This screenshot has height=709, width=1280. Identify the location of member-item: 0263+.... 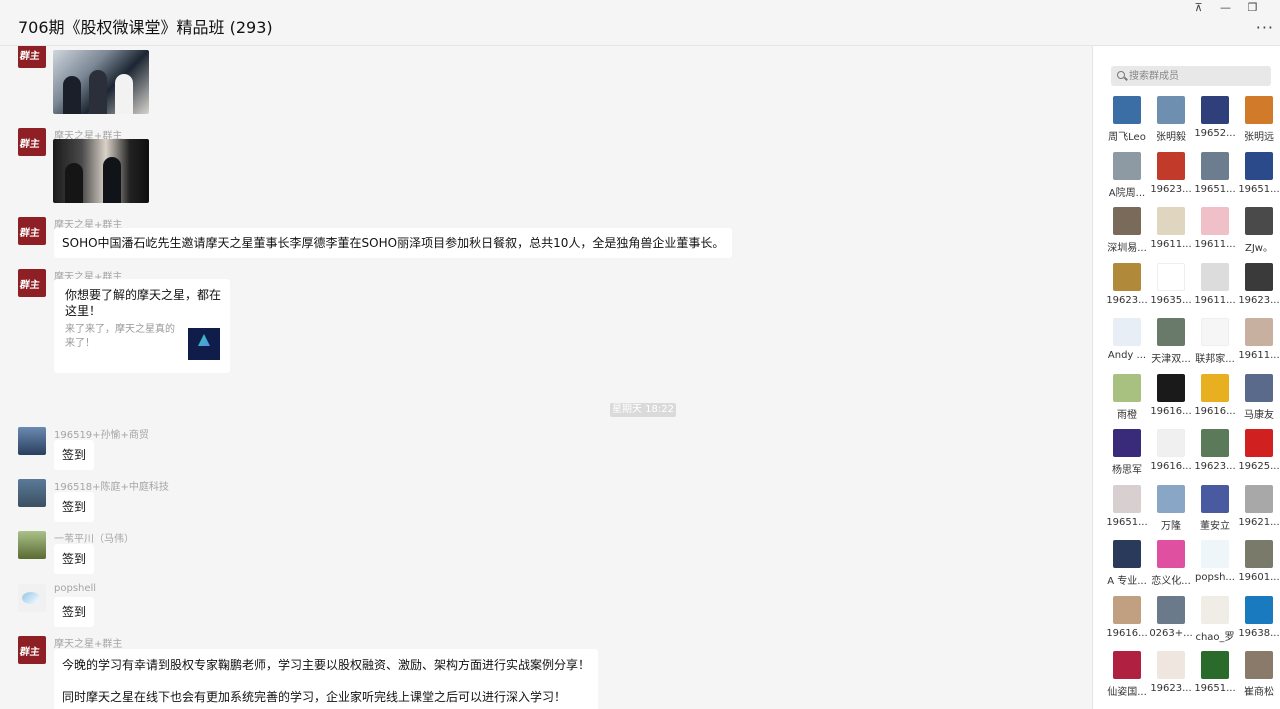
(1171, 623).